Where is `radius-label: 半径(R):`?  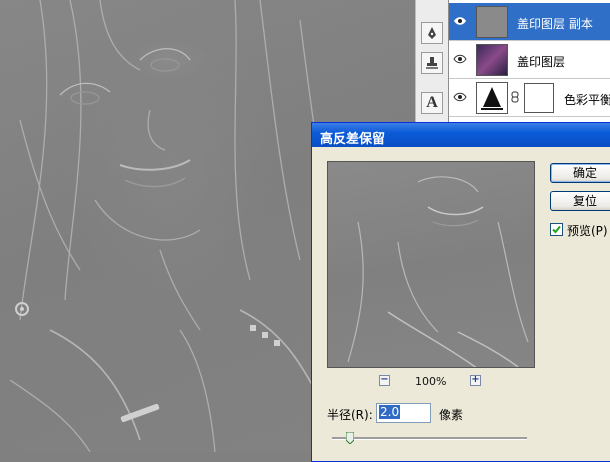
radius-label: 半径(R): is located at coordinates (350, 415).